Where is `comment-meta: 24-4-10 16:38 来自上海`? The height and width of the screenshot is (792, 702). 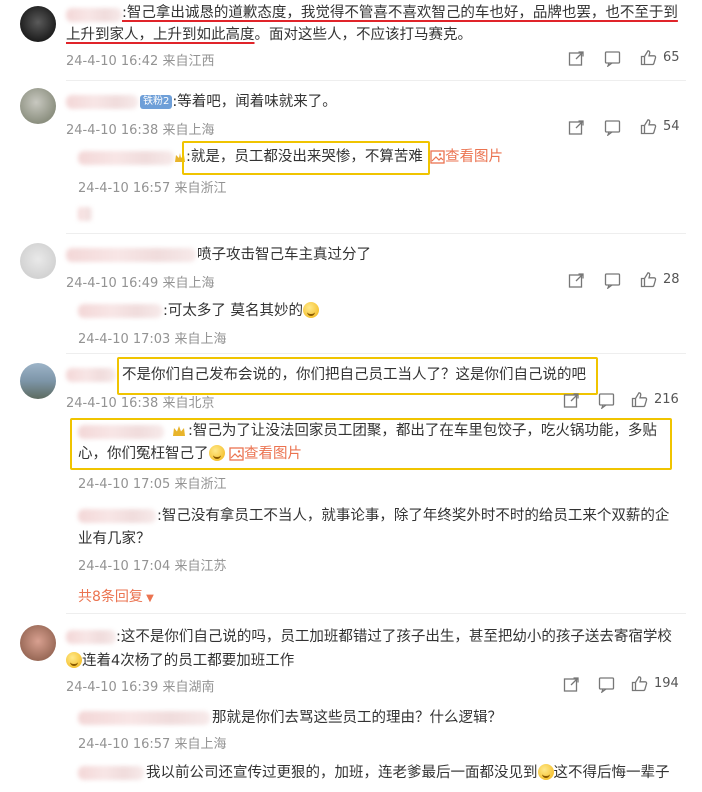
comment-meta: 24-4-10 16:38 来自上海 is located at coordinates (140, 130).